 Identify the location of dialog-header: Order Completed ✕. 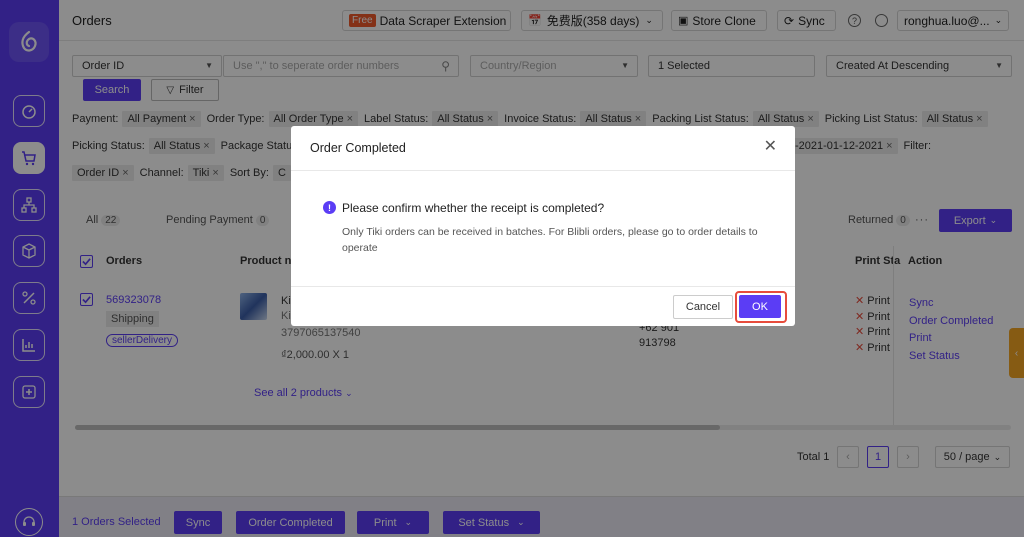
(543, 148).